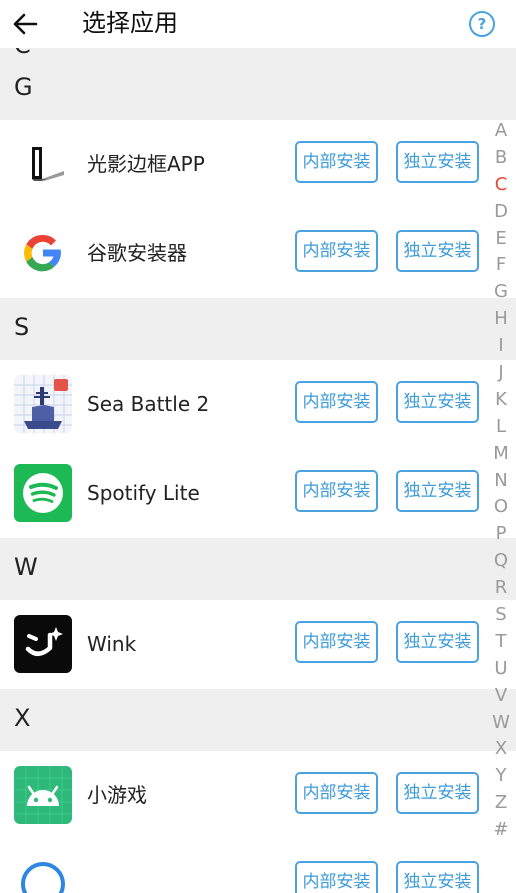  What do you see at coordinates (258, 569) in the screenshot?
I see `section-header-w: W` at bounding box center [258, 569].